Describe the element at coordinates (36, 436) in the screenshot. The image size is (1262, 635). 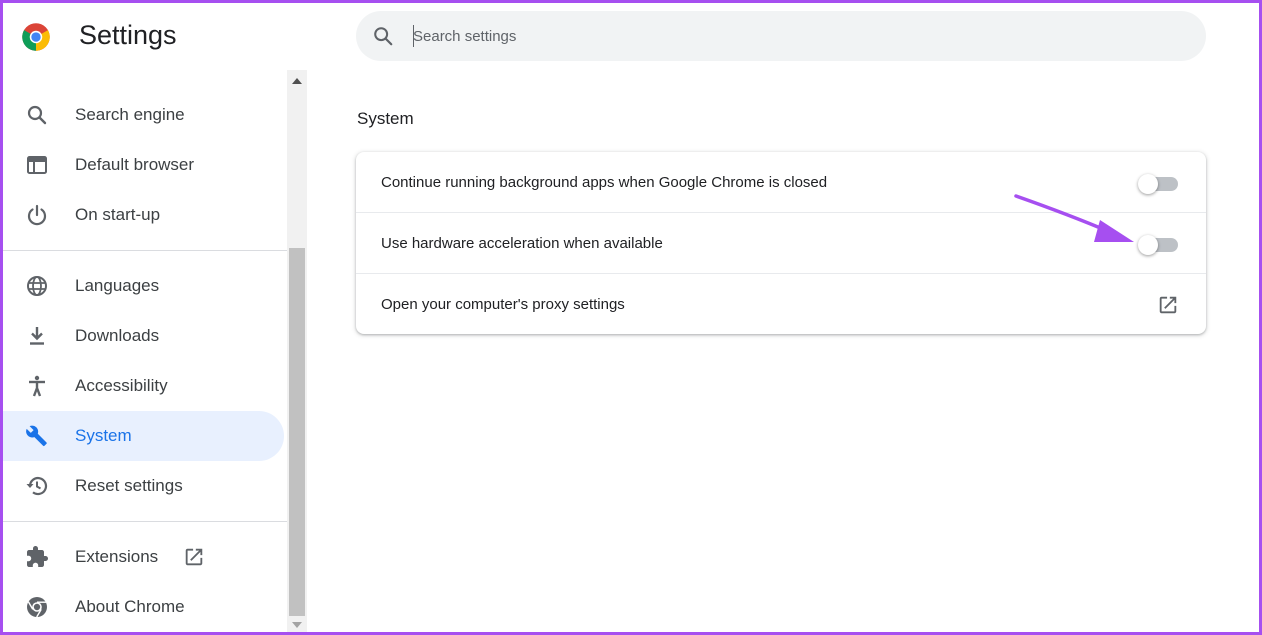
I see `wrench-icon` at that location.